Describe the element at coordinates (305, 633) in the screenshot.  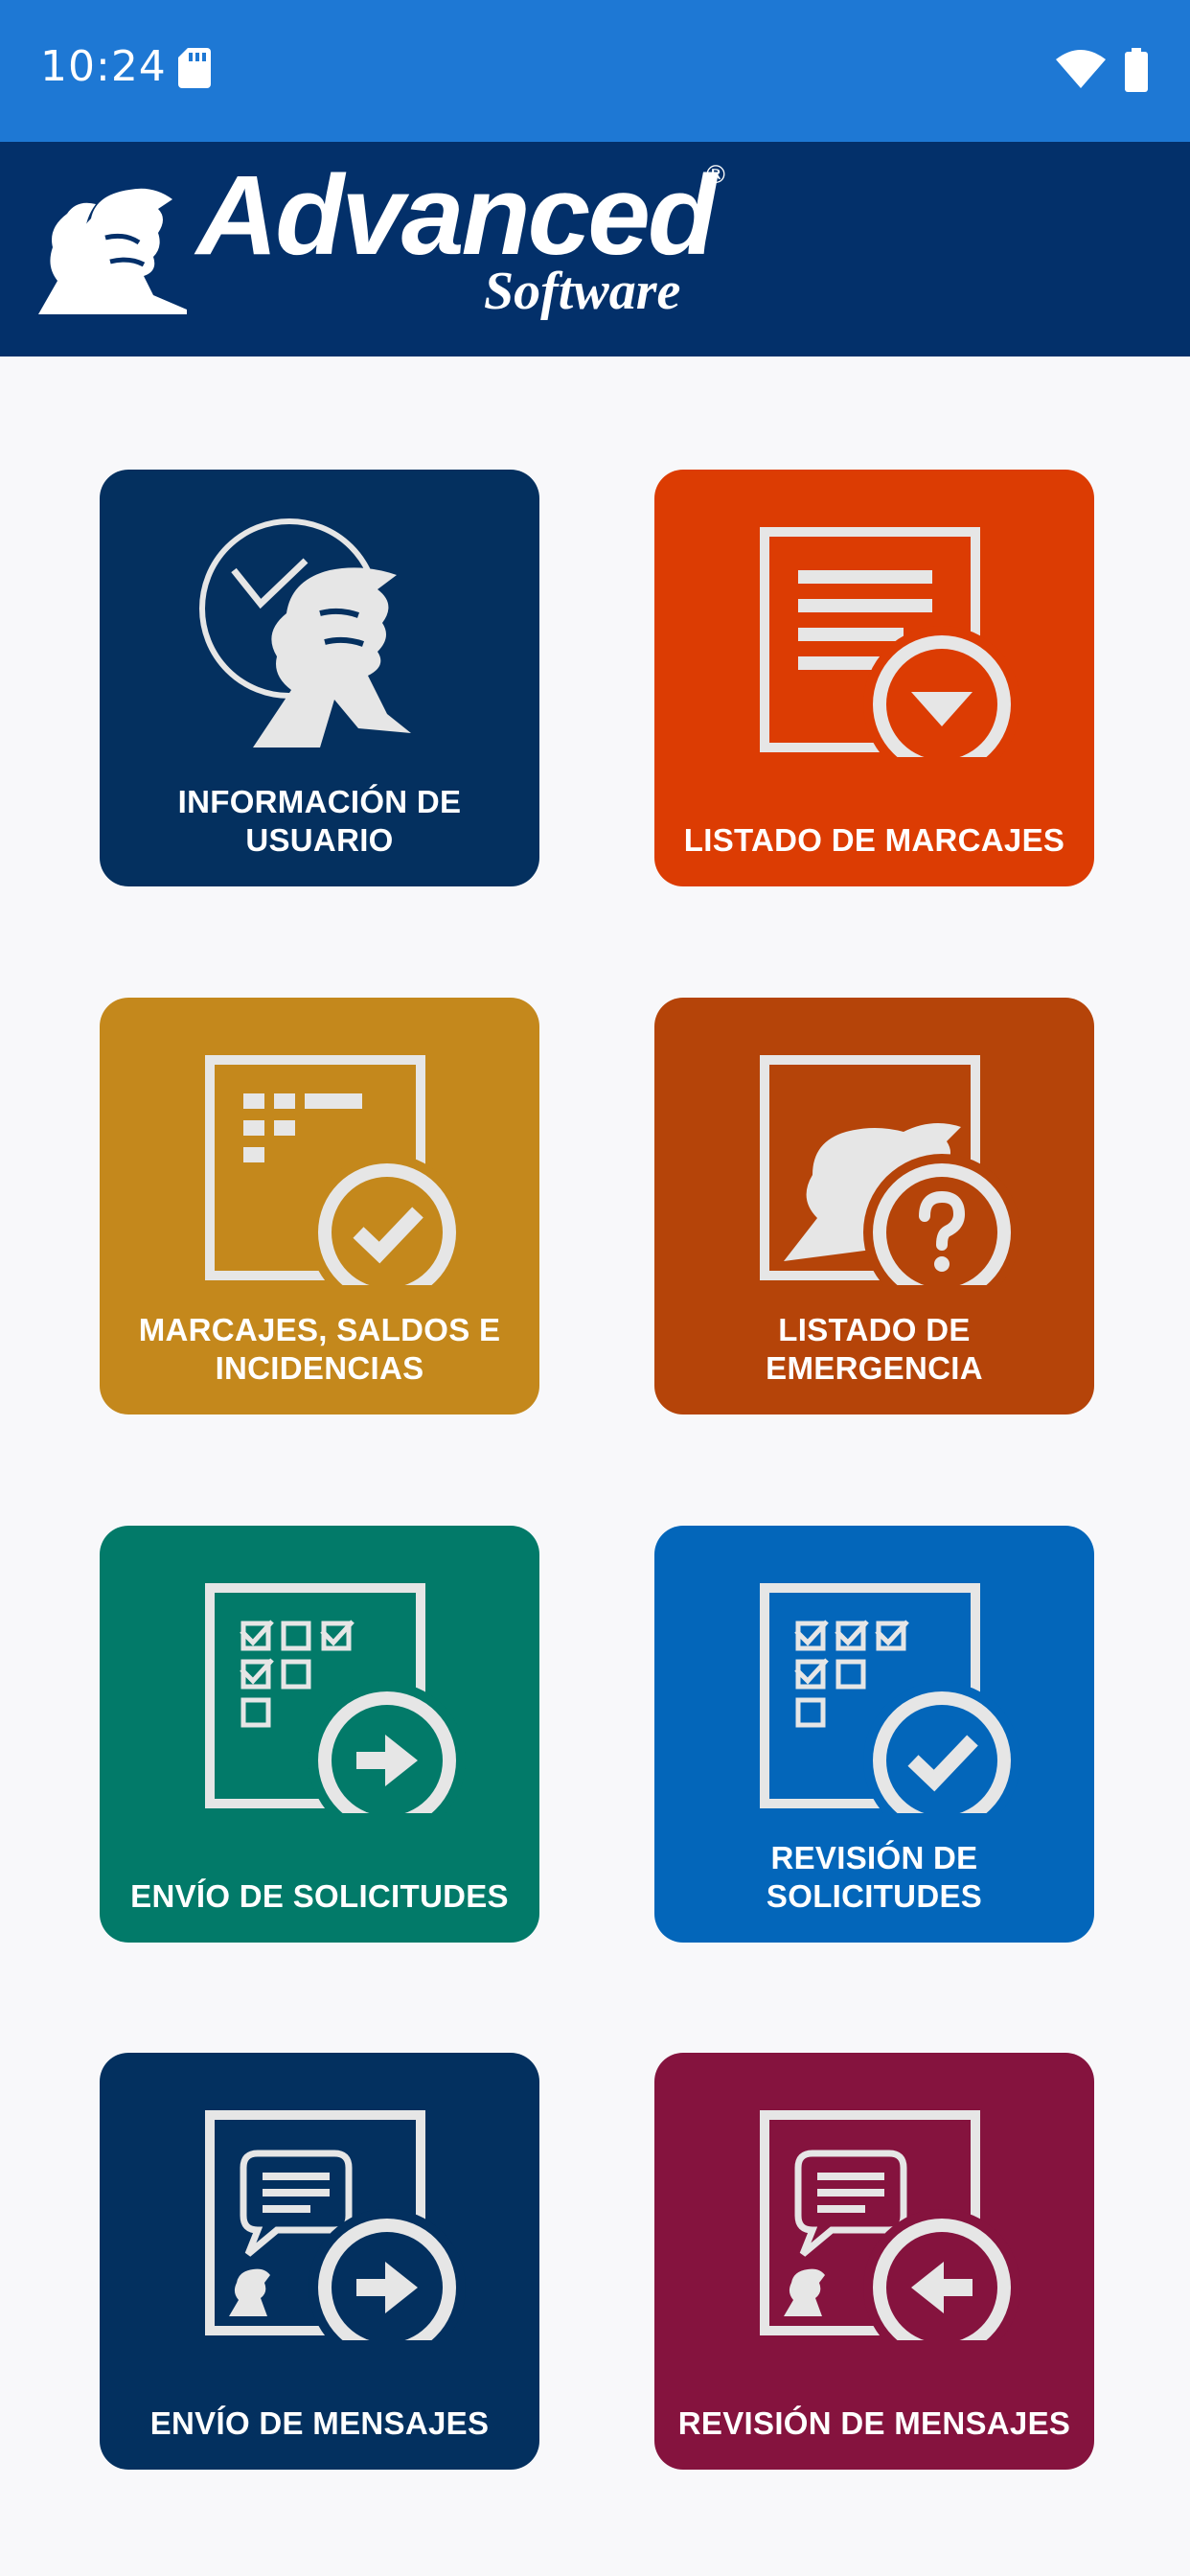
I see `user-info-icon` at that location.